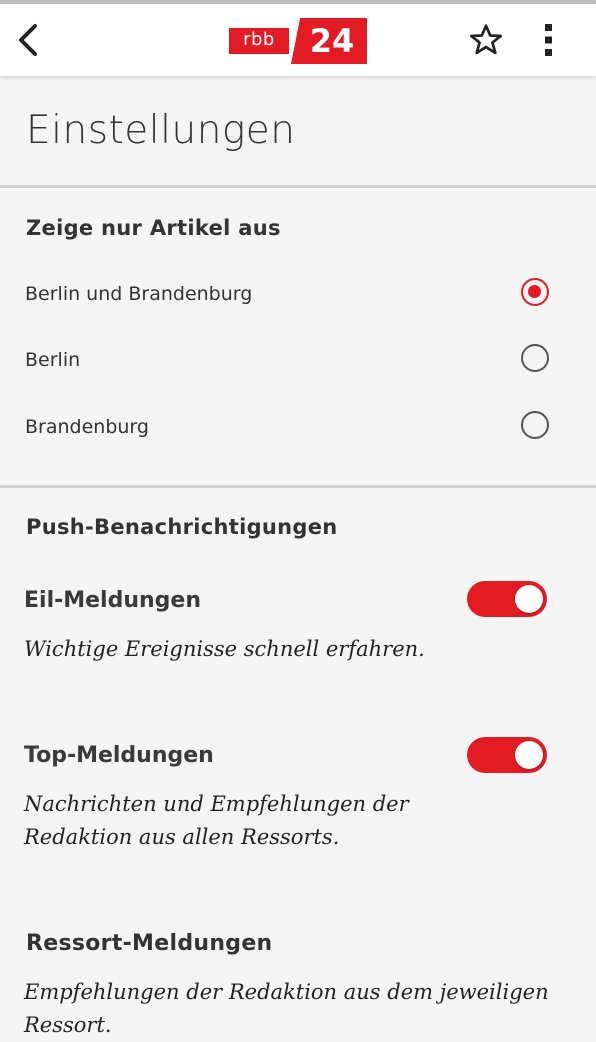  I want to click on rbb24-logo: rbb 24, so click(298, 41).